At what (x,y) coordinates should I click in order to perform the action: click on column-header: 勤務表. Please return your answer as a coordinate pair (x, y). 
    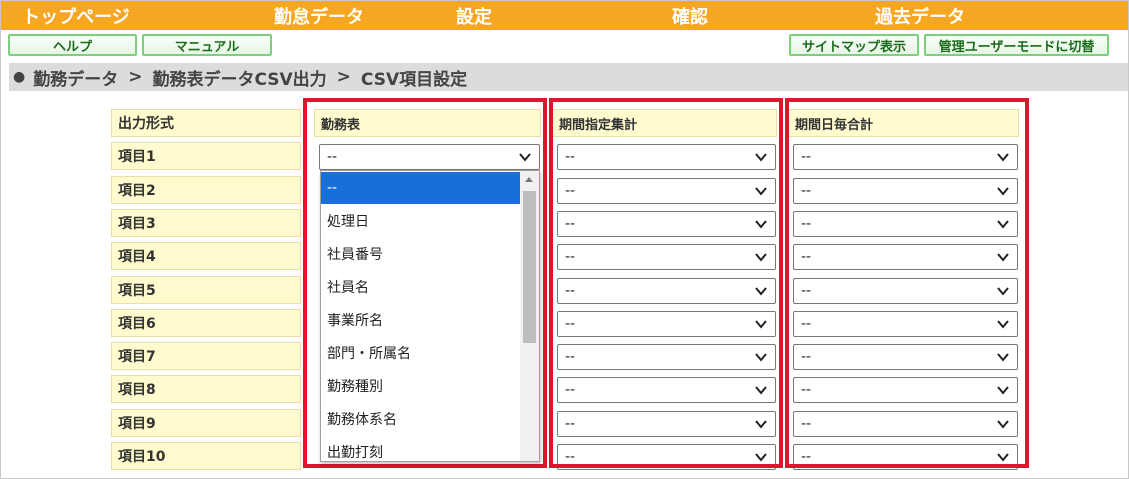
    Looking at the image, I should click on (427, 123).